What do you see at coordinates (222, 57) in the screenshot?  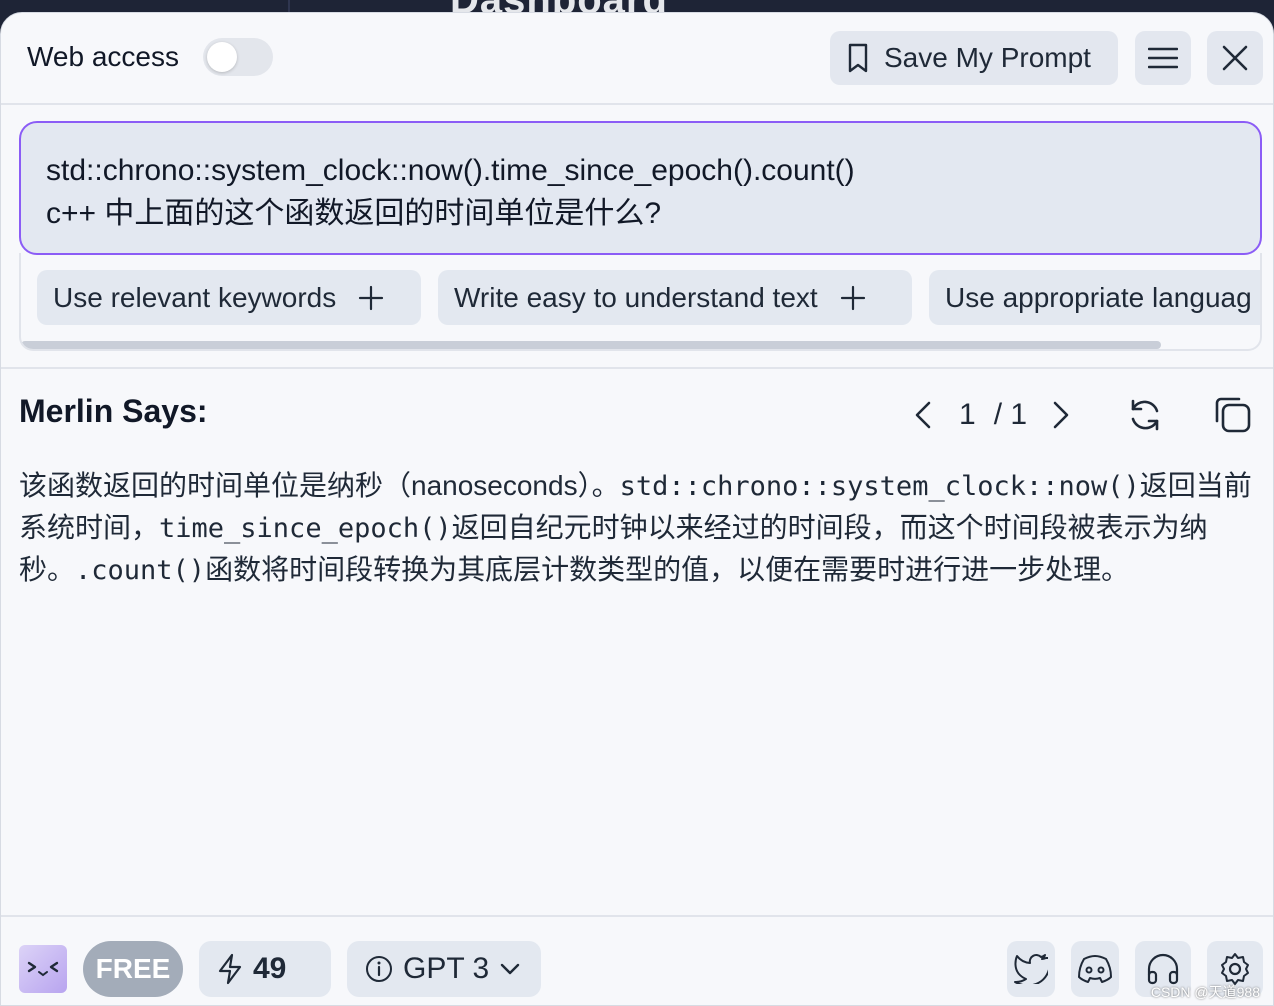 I see `toggle-knob` at bounding box center [222, 57].